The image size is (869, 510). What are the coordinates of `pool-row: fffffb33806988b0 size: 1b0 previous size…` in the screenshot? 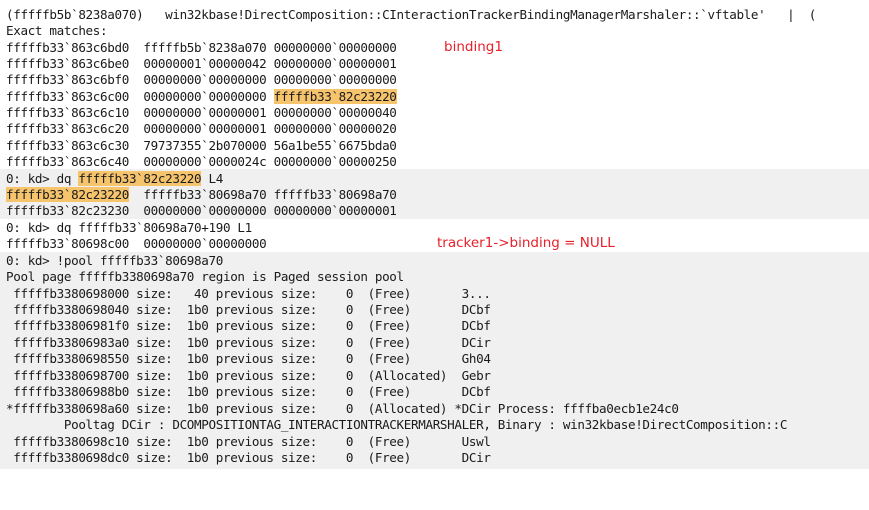 It's located at (248, 391).